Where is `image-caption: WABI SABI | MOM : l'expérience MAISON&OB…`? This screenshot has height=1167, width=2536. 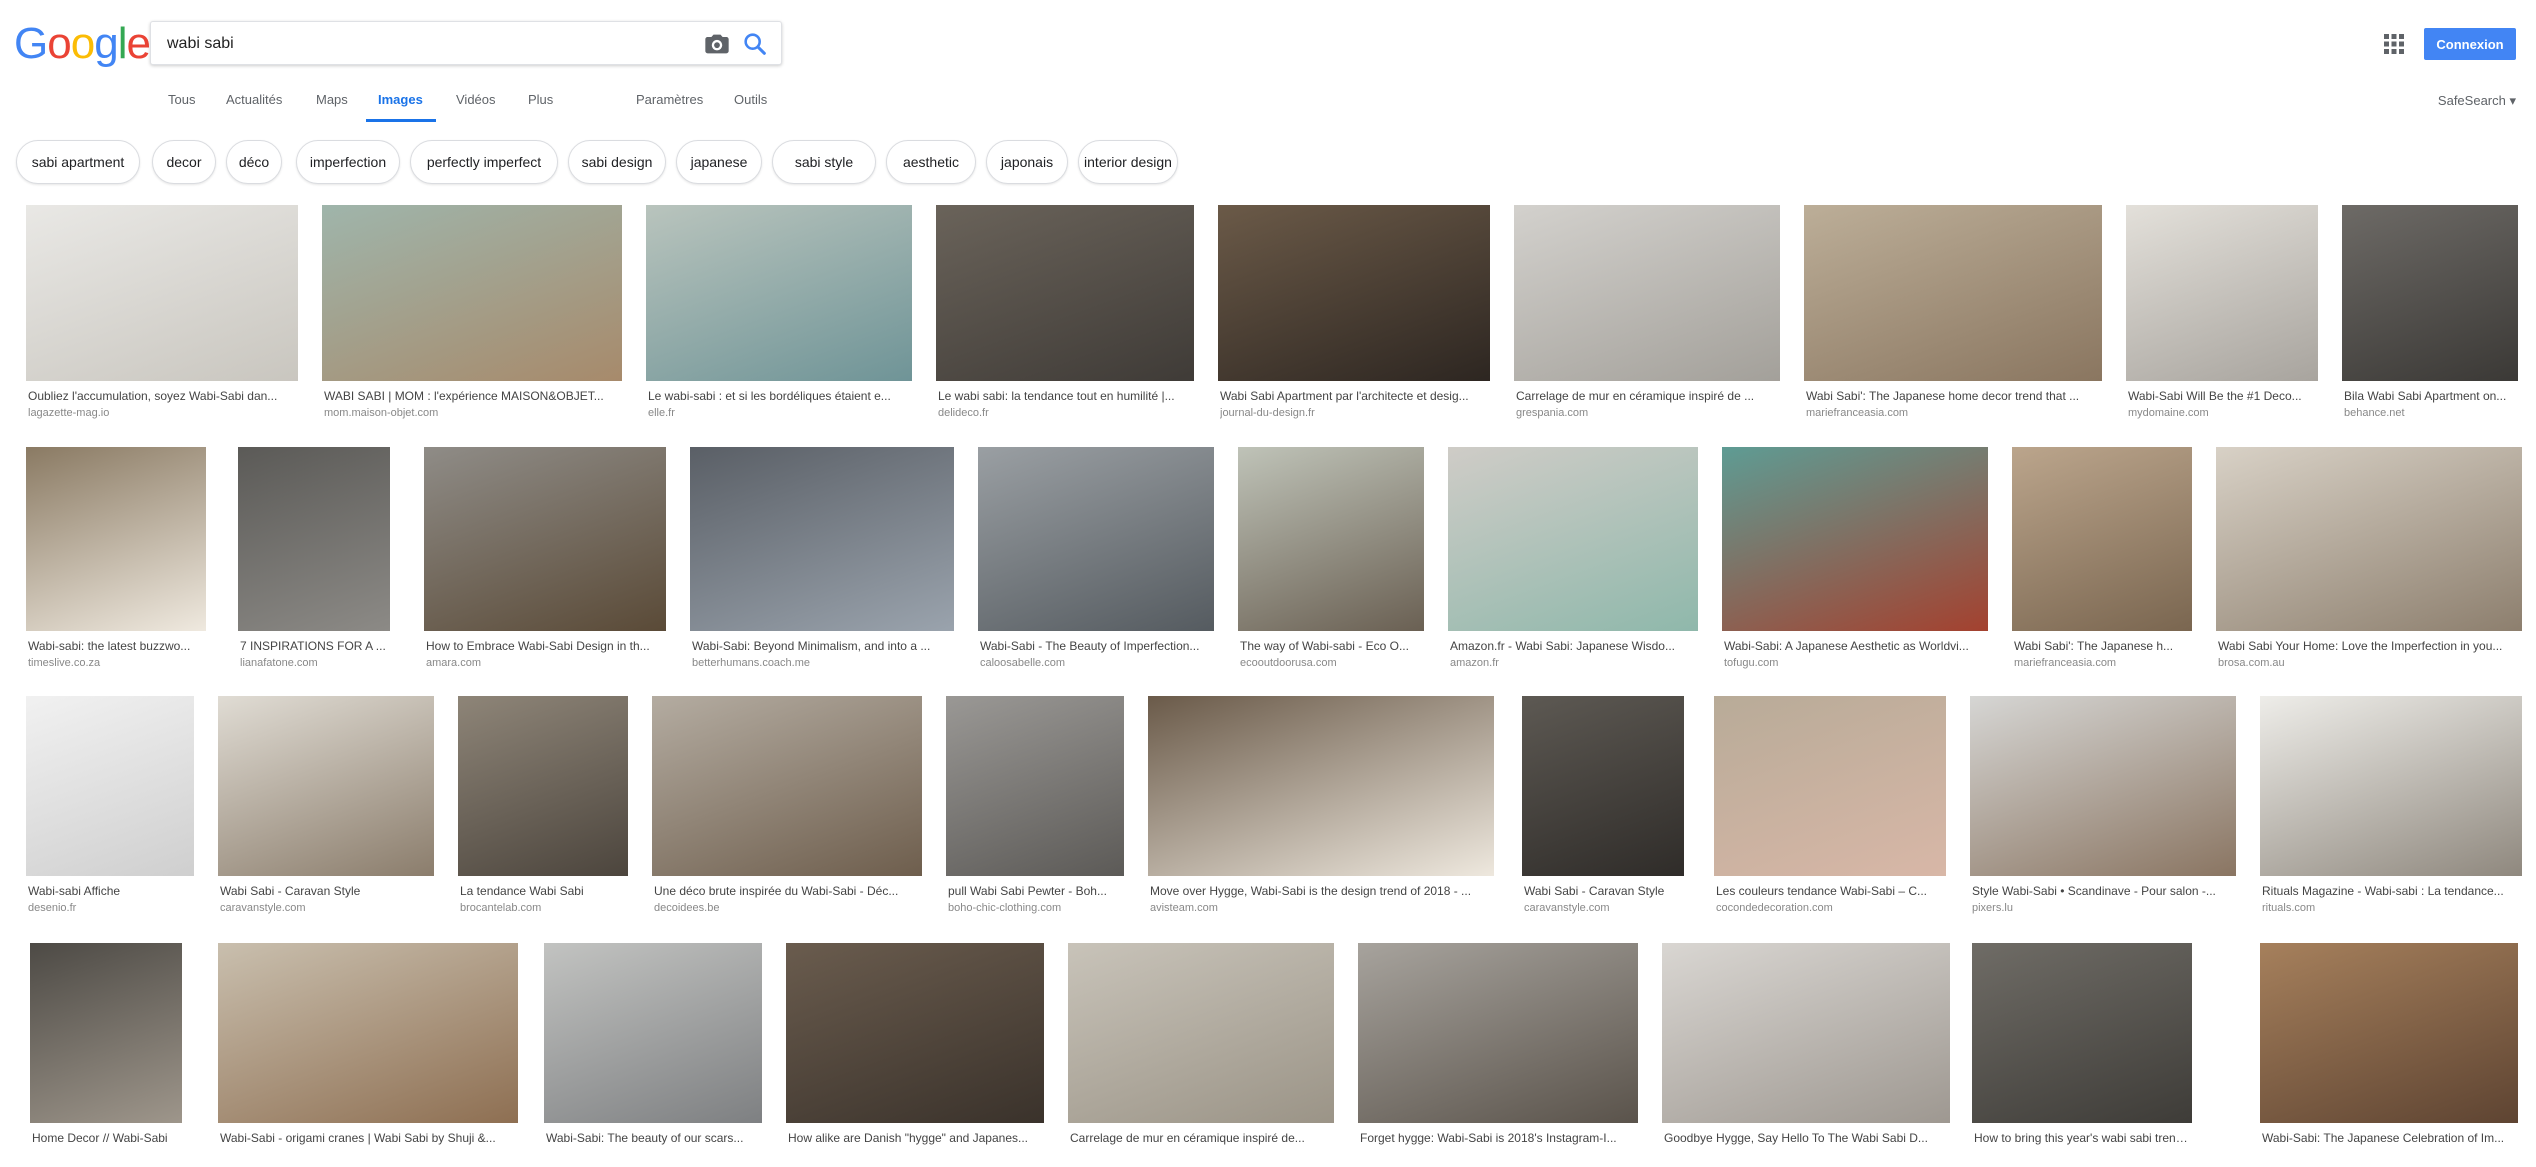 image-caption: WABI SABI | MOM : l'expérience MAISON&OB… is located at coordinates (472, 396).